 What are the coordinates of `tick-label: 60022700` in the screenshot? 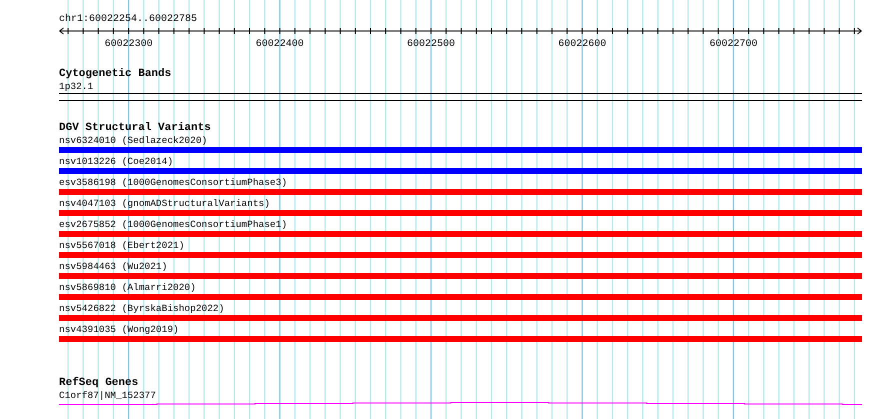 It's located at (734, 43).